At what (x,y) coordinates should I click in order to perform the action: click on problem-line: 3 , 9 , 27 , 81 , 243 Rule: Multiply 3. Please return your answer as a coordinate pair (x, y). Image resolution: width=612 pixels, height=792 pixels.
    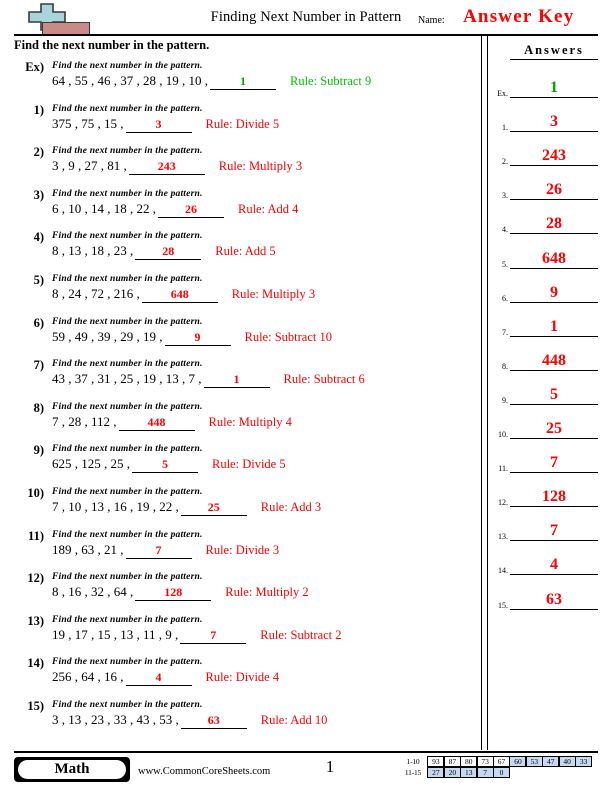
    Looking at the image, I should click on (177, 167).